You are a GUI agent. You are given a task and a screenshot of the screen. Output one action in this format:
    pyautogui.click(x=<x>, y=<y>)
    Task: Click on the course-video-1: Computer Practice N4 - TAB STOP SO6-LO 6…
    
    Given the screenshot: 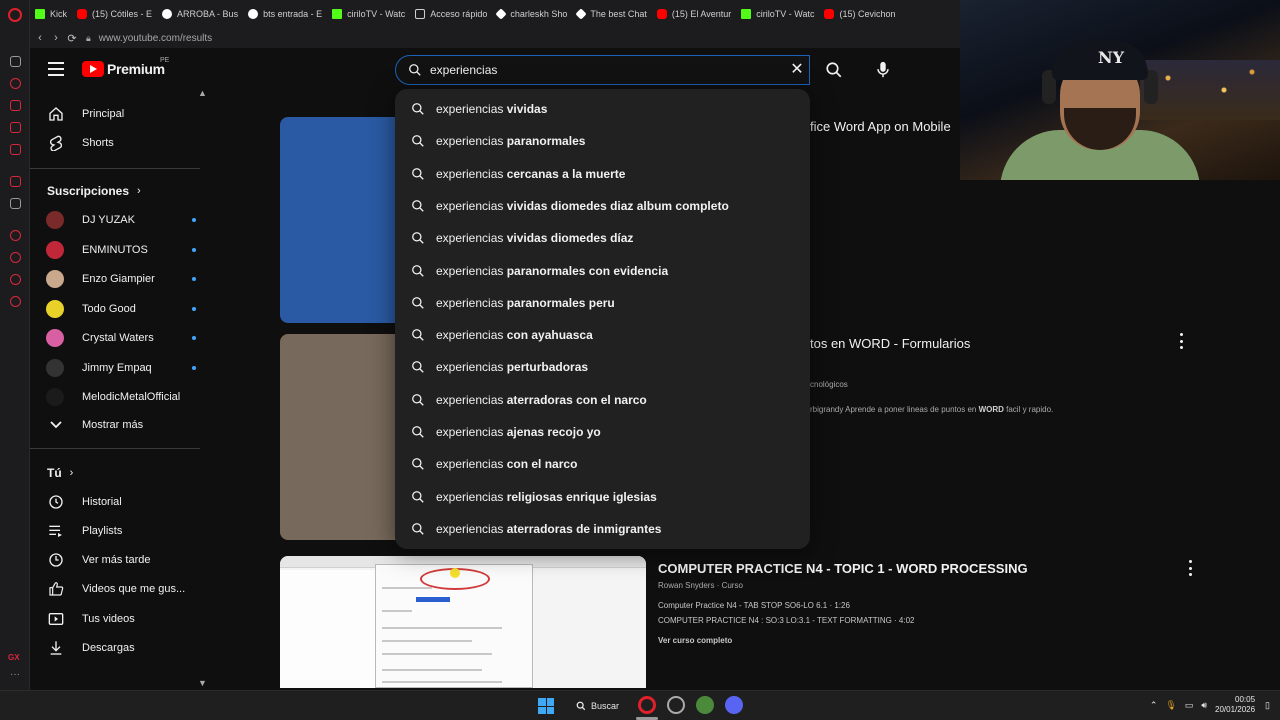 What is the action you would take?
    pyautogui.click(x=754, y=605)
    